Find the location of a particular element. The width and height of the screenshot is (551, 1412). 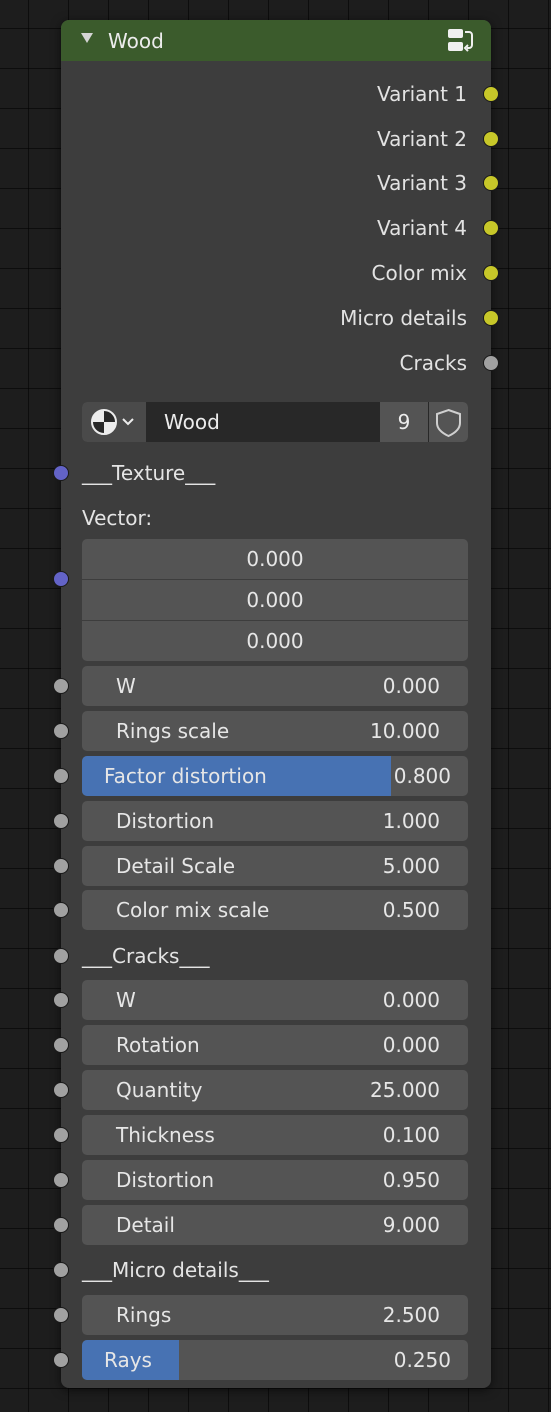

collapse-triangle-icon is located at coordinates (87, 38).